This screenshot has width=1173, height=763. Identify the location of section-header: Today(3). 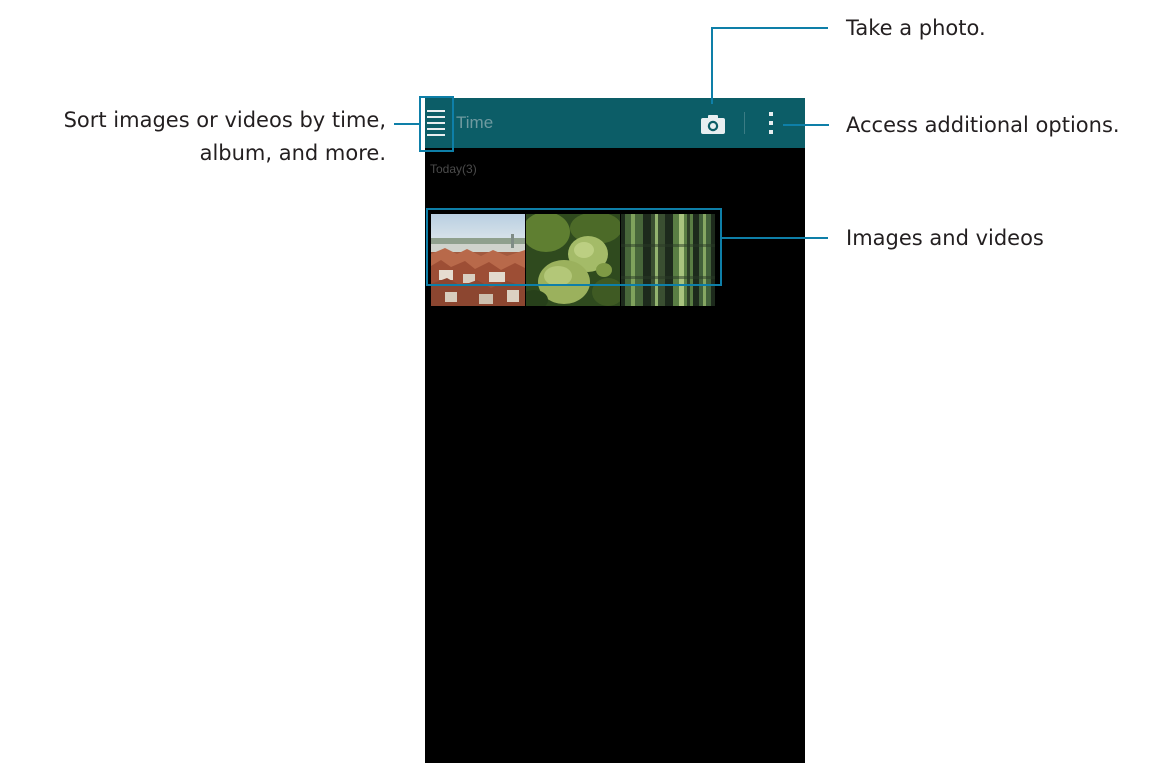
(453, 169).